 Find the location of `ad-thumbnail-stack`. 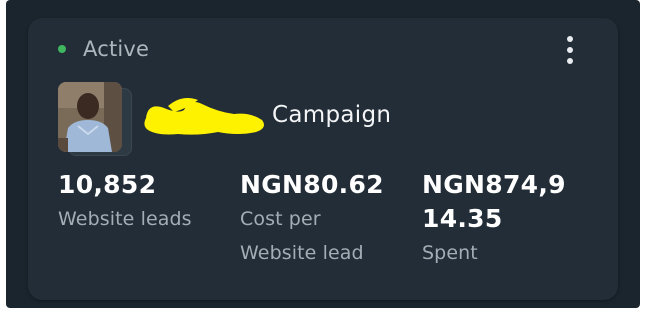

ad-thumbnail-stack is located at coordinates (95, 120).